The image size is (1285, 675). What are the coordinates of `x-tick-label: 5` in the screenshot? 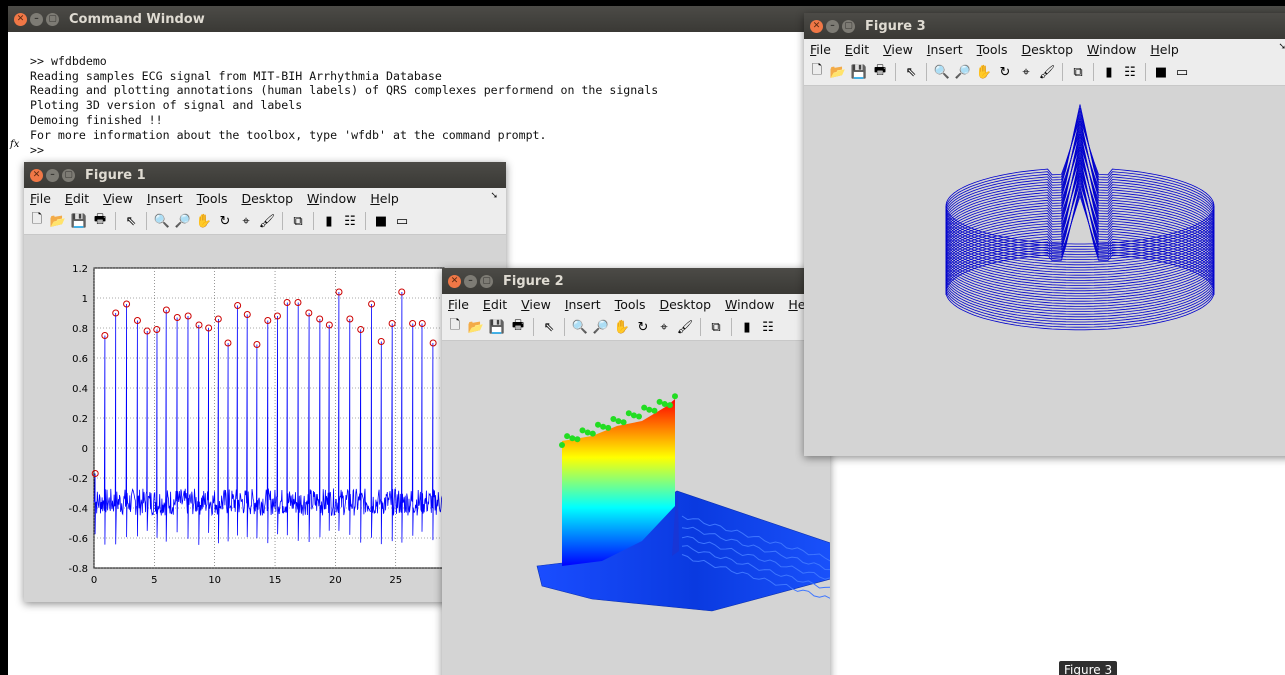 It's located at (154, 580).